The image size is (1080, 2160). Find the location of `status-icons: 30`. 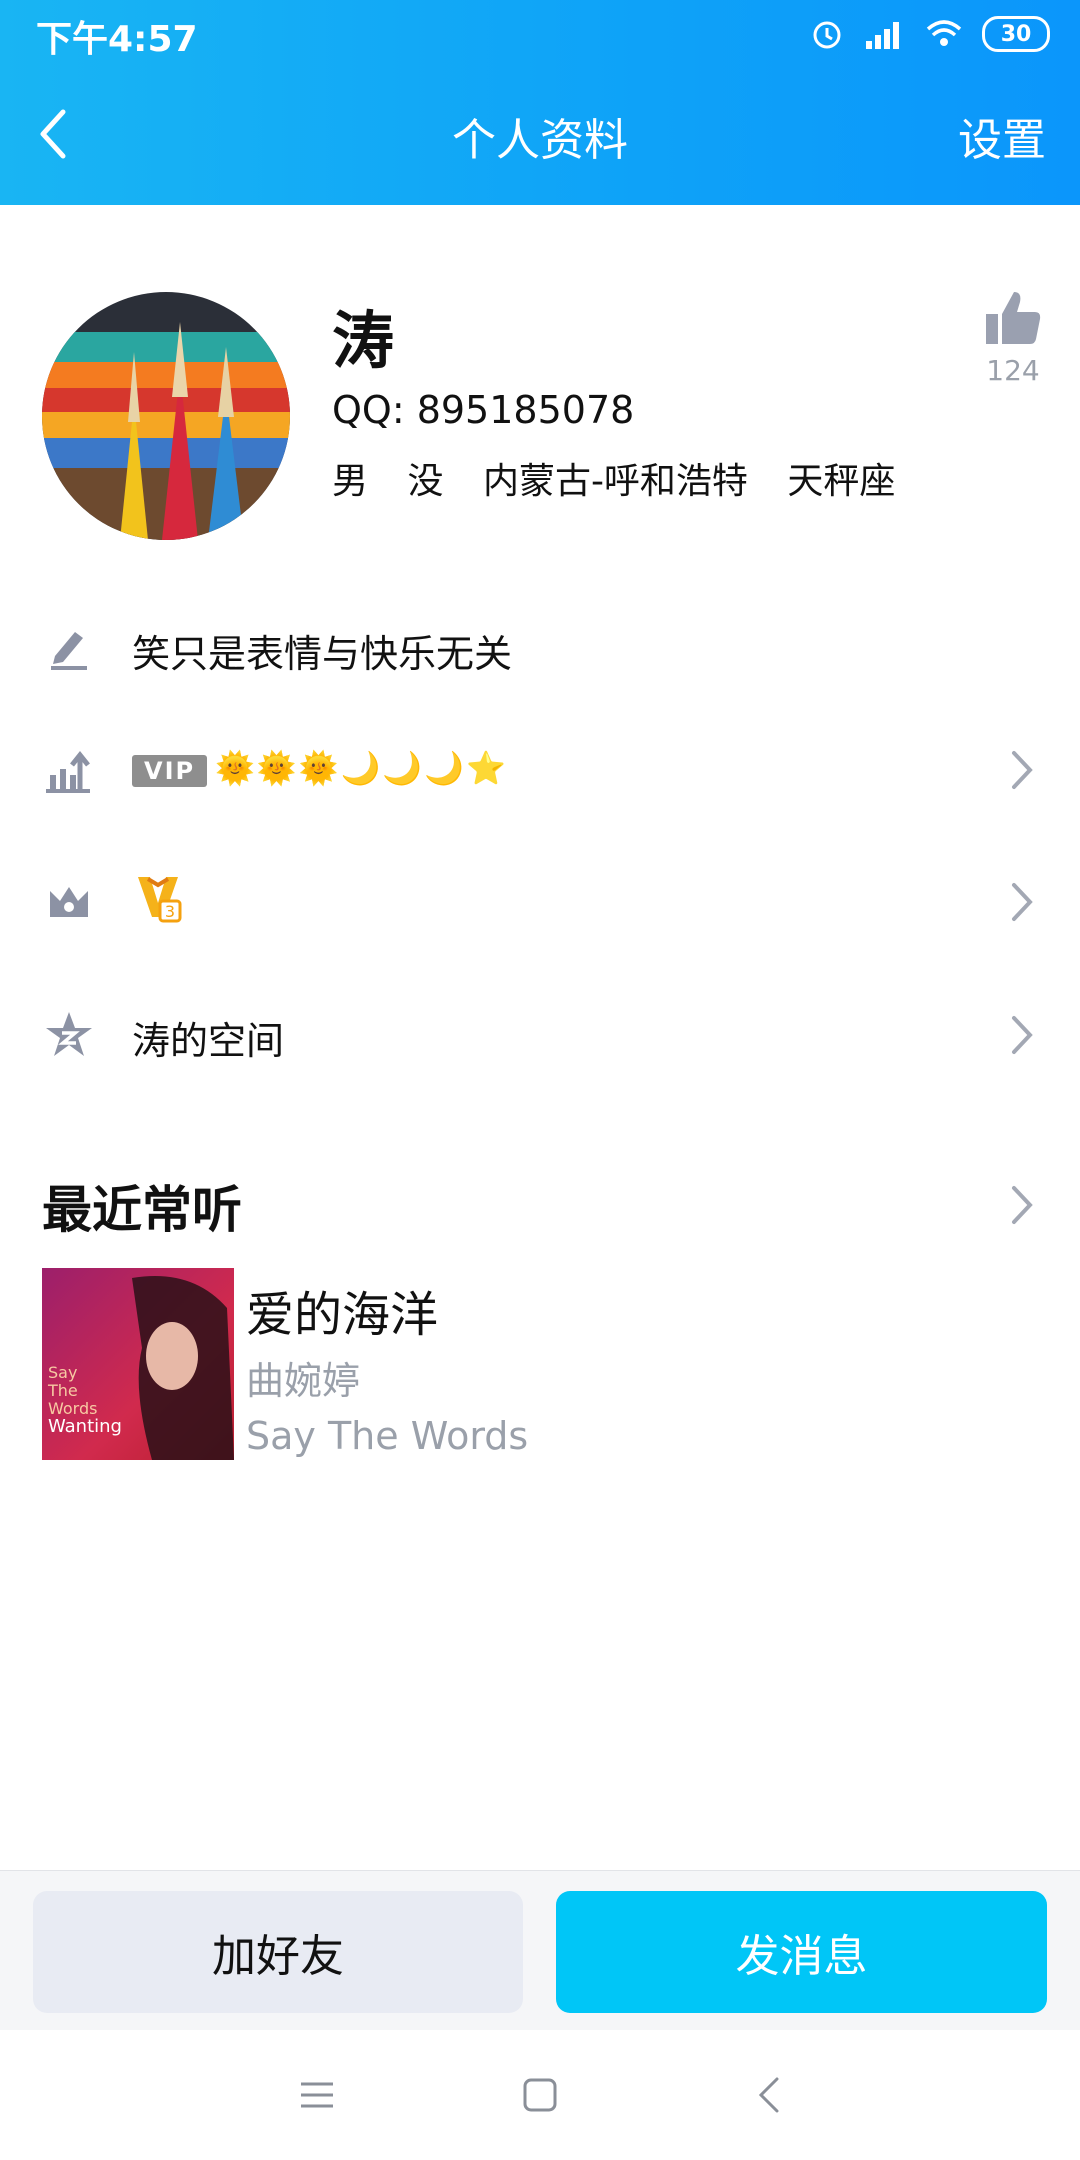

status-icons: 30 is located at coordinates (930, 34).